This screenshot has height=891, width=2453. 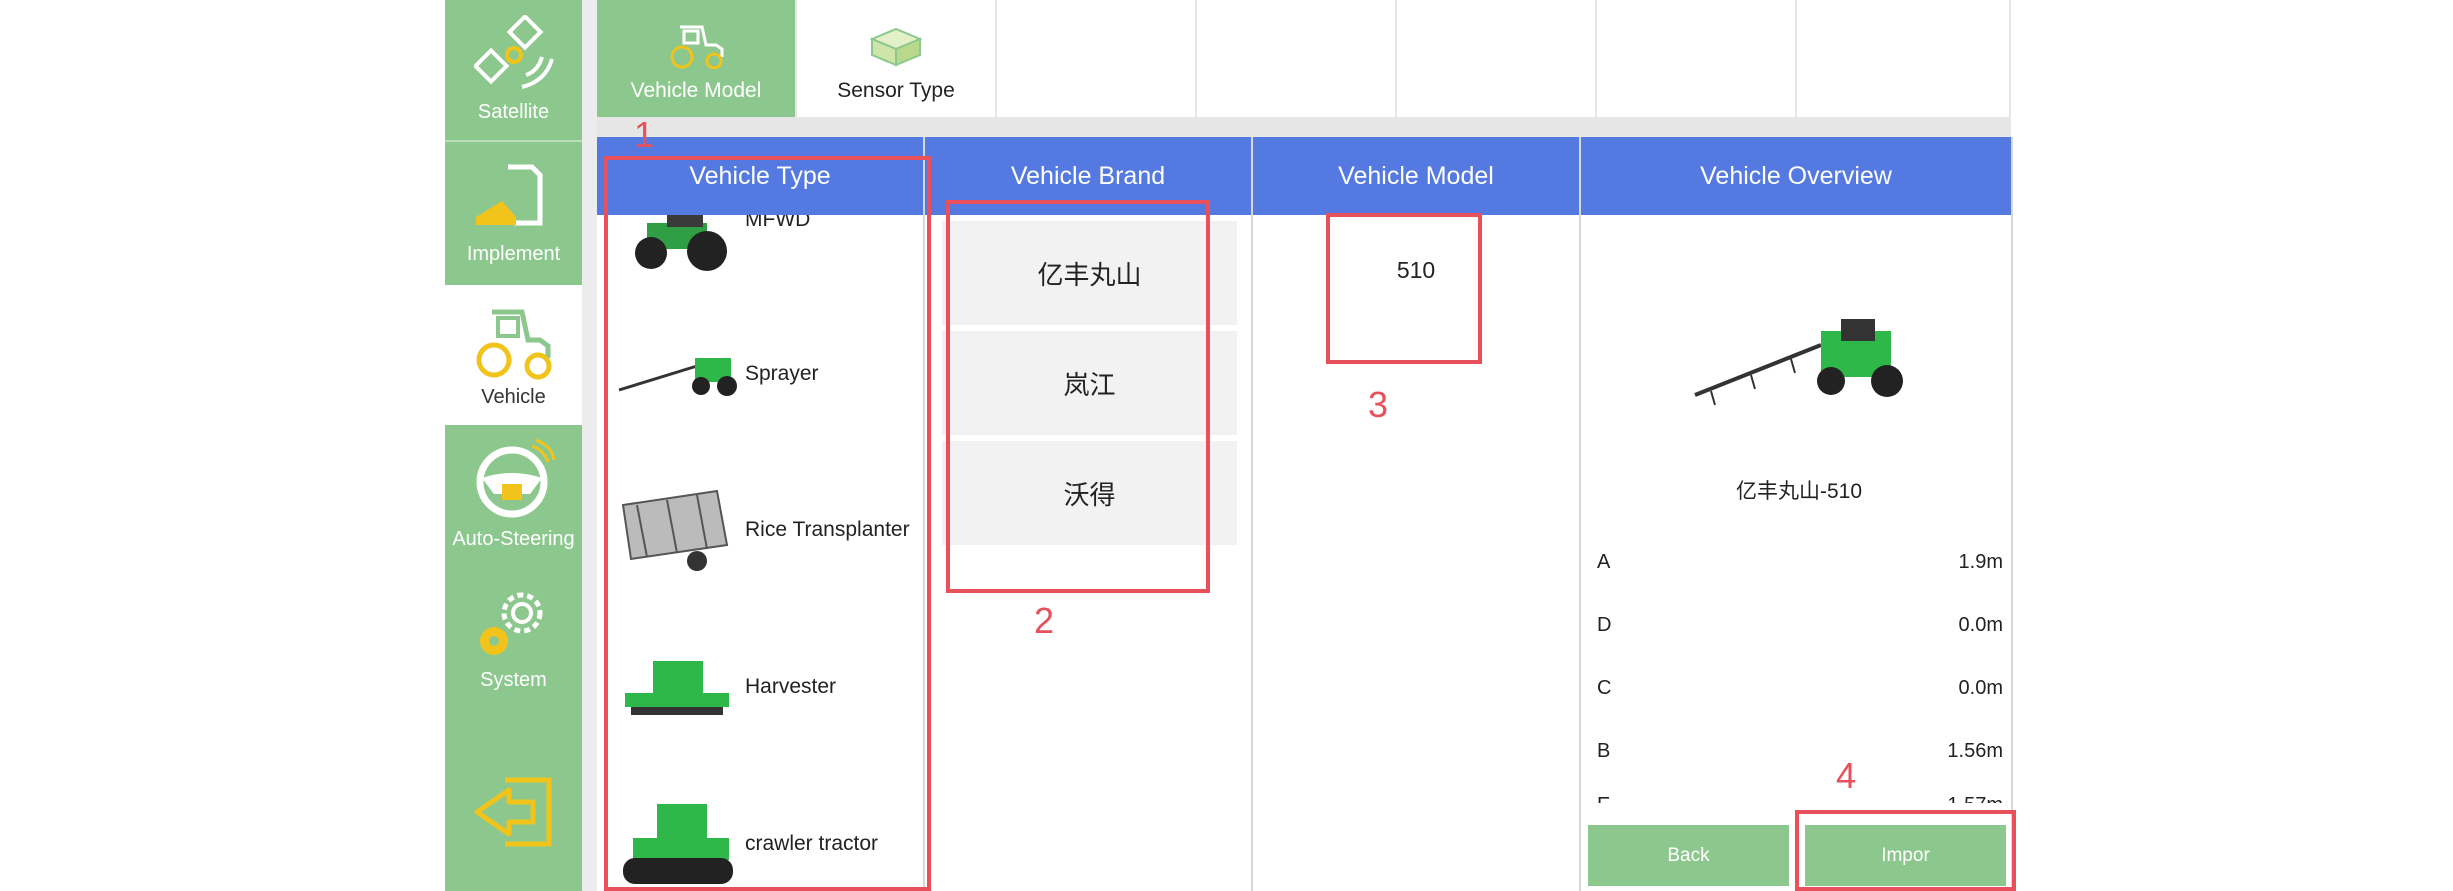 I want to click on spec-key: C, so click(x=1604, y=687).